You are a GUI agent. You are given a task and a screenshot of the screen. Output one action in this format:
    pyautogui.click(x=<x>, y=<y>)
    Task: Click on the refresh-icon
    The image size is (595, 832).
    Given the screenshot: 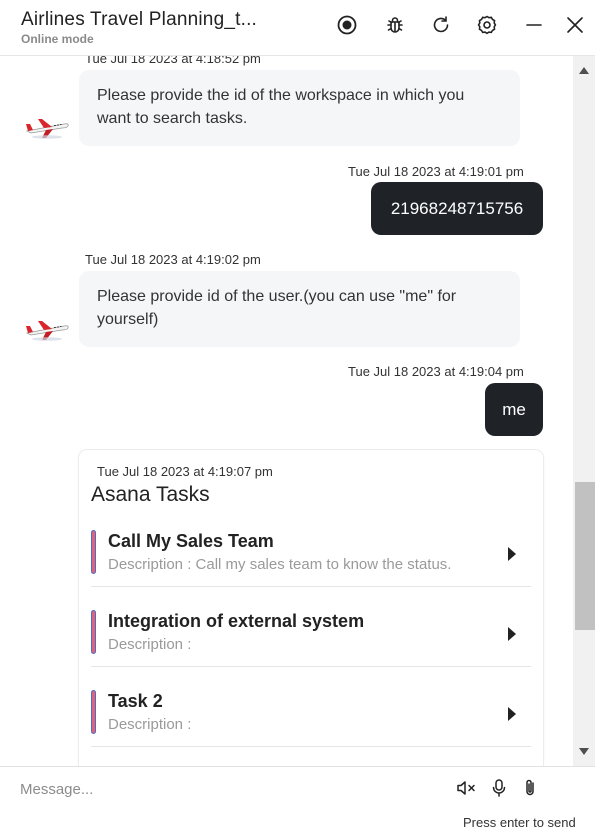 What is the action you would take?
    pyautogui.click(x=441, y=25)
    